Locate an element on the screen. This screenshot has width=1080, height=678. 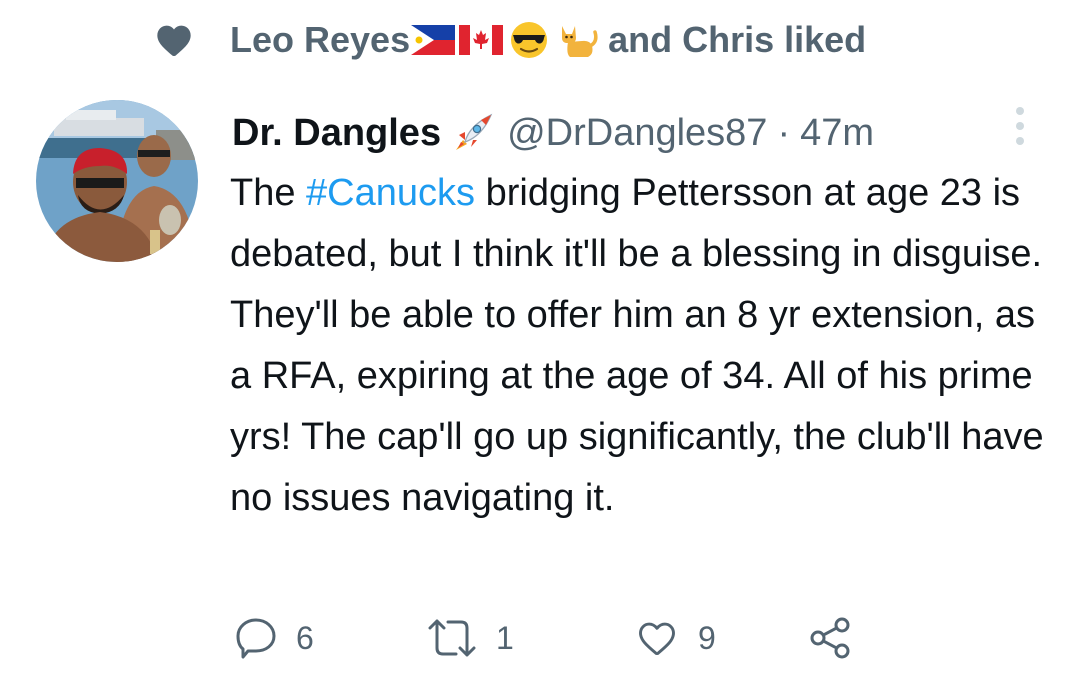
more-options-icon is located at coordinates (1020, 126).